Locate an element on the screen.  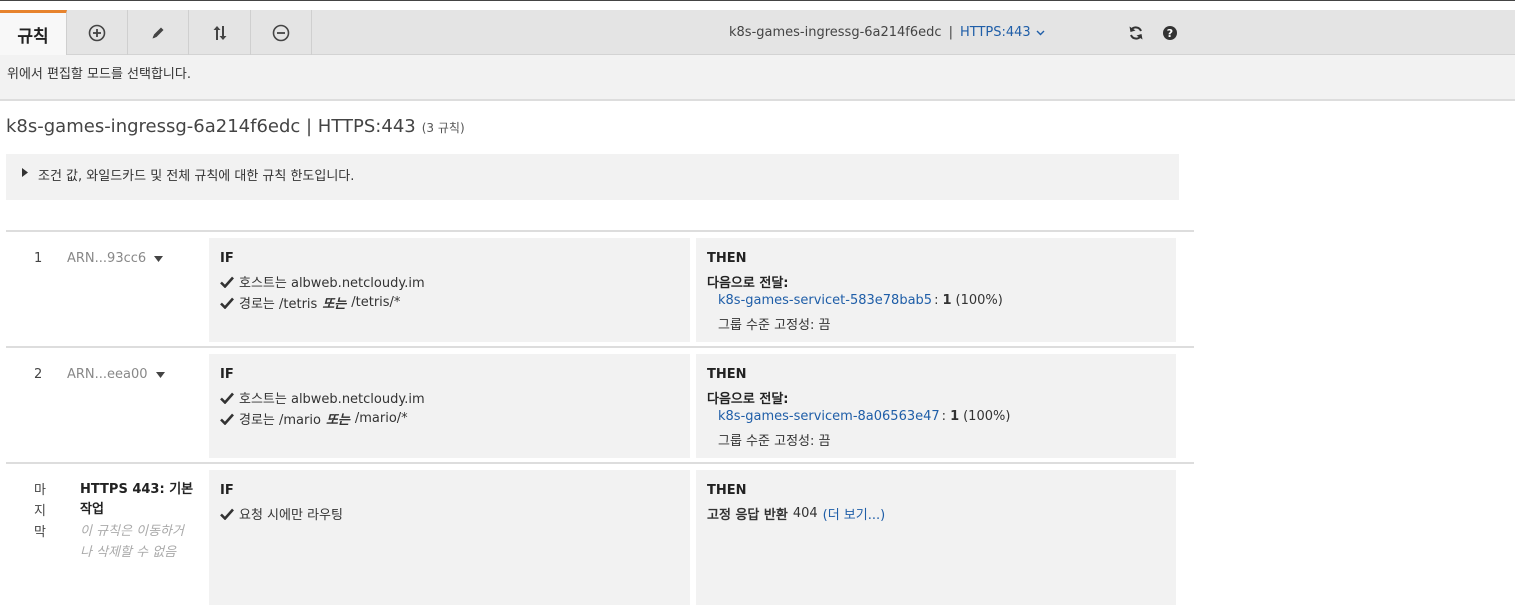
rule-limits-text: 조건 값, 와일드카드 및 전체 규칙에 대한 규칙 한도입니다. is located at coordinates (196, 176).